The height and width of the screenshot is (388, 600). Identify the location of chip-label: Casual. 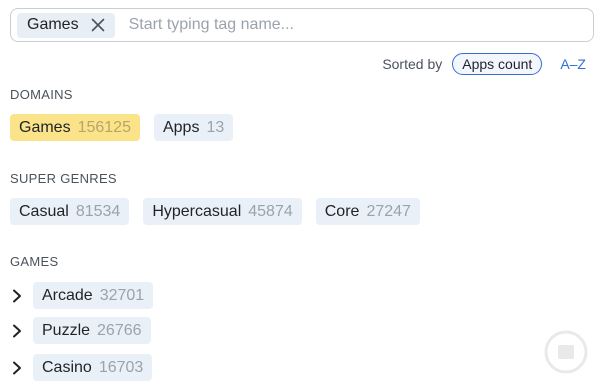
(44, 211).